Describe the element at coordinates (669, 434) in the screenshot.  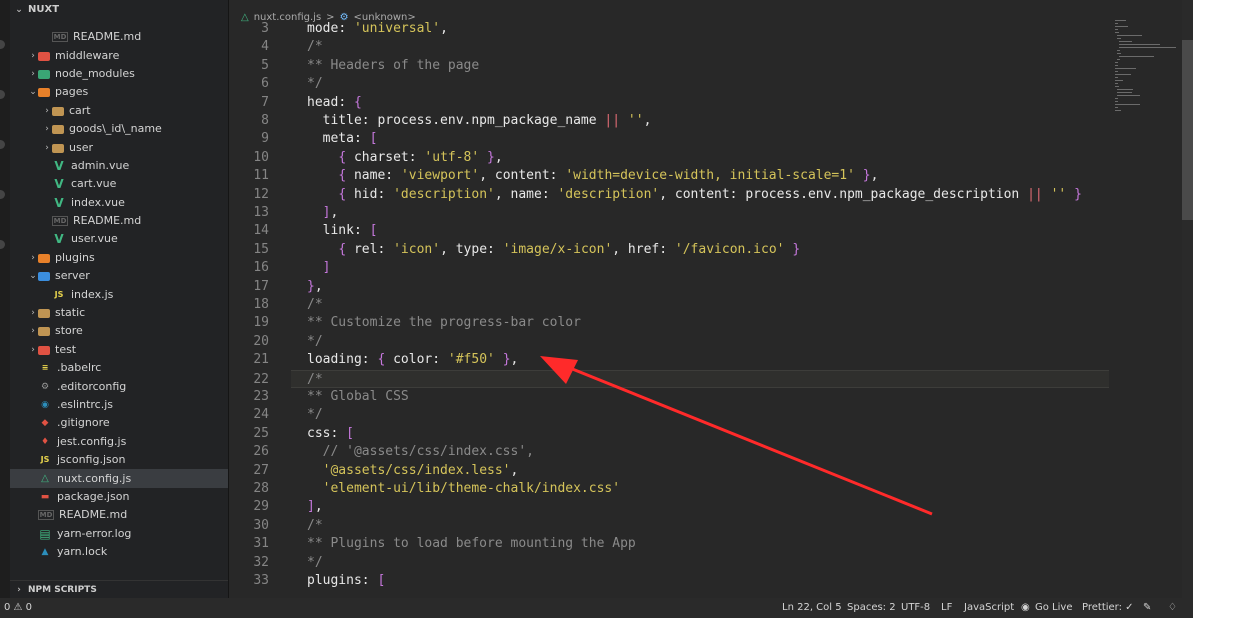
I see `code-line: 25 css: [` at that location.